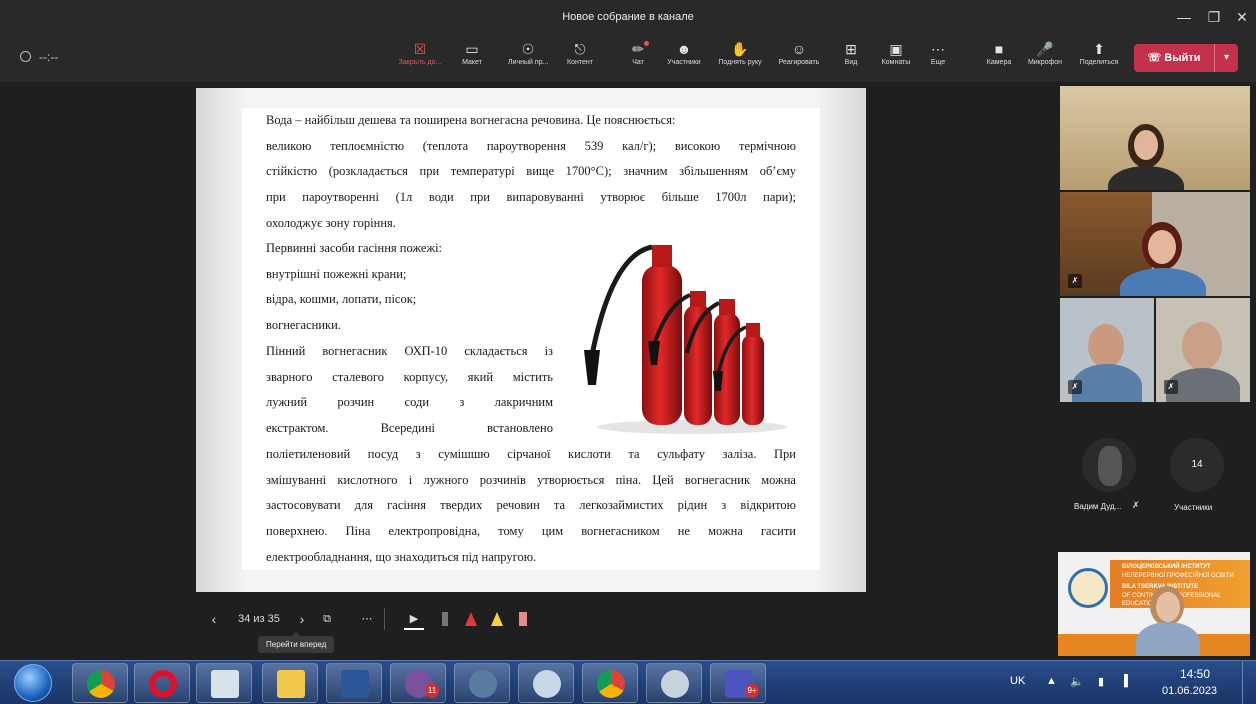 This screenshot has width=1256, height=704. Describe the element at coordinates (851, 49) in the screenshot. I see `grid-icon: ⊞` at that location.